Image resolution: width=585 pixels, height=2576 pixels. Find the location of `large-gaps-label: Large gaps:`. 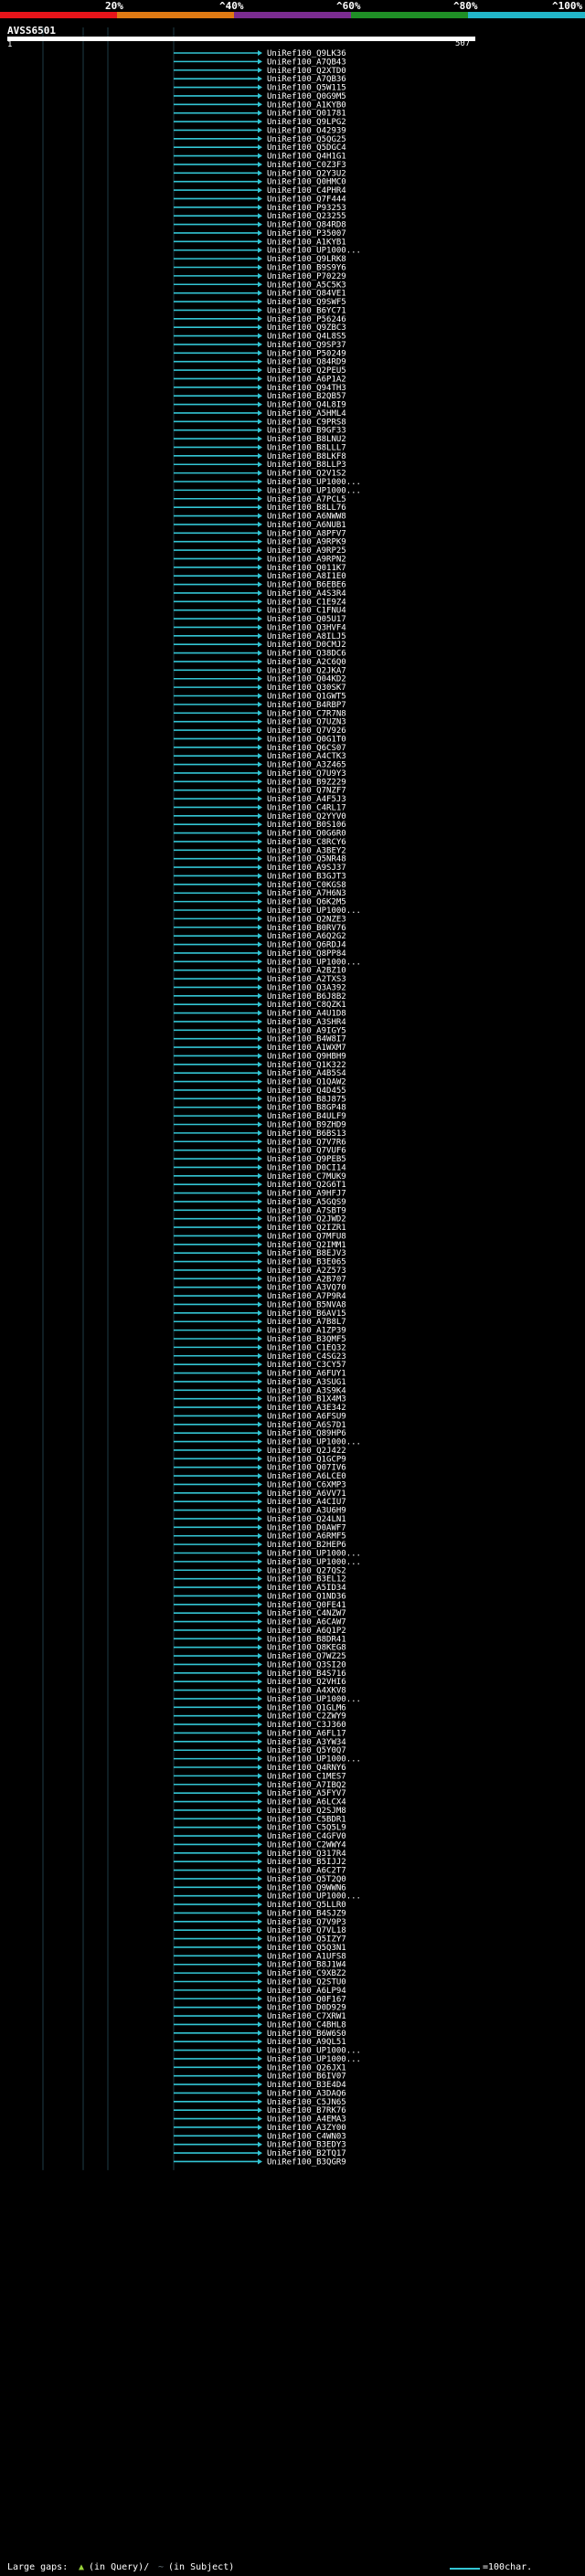

large-gaps-label: Large gaps: is located at coordinates (38, 2567).